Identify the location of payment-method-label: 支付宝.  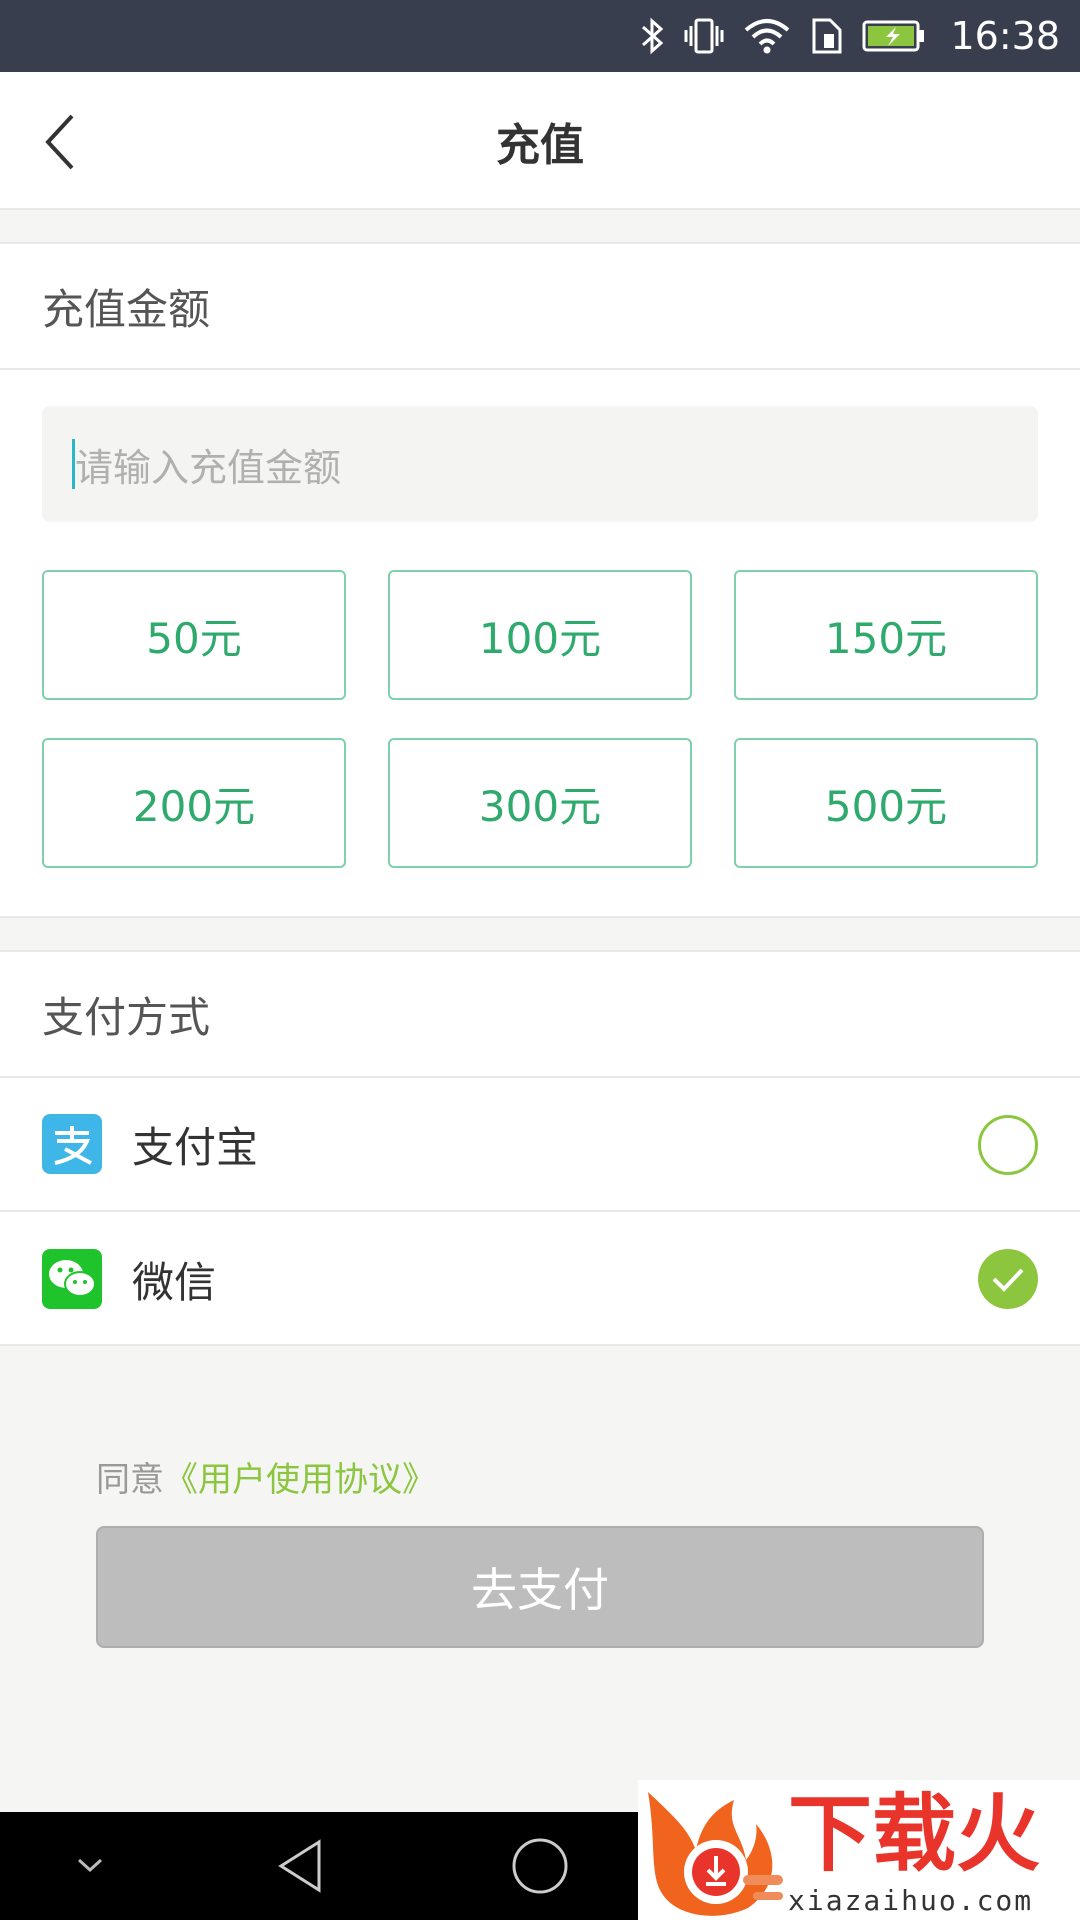
(195, 1147).